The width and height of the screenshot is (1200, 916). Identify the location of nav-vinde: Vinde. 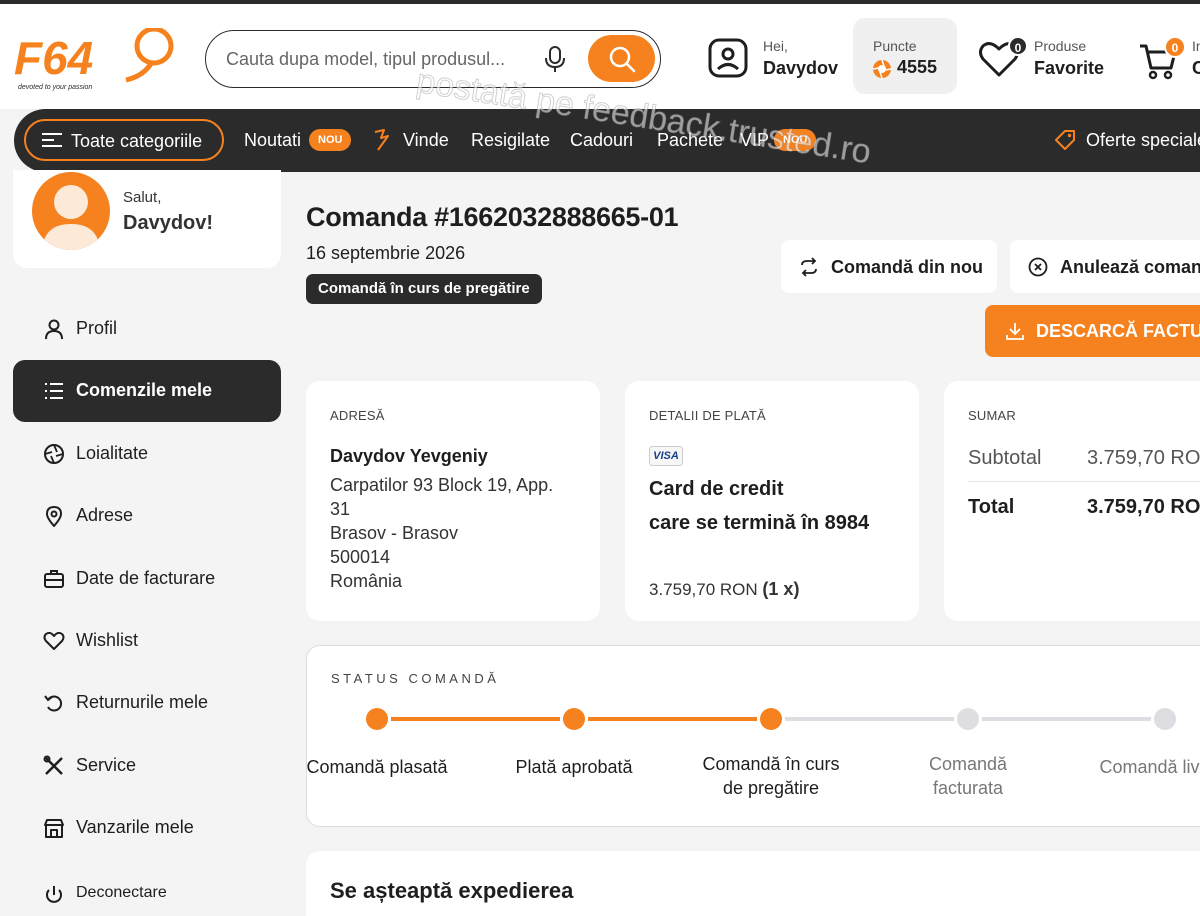
(426, 140).